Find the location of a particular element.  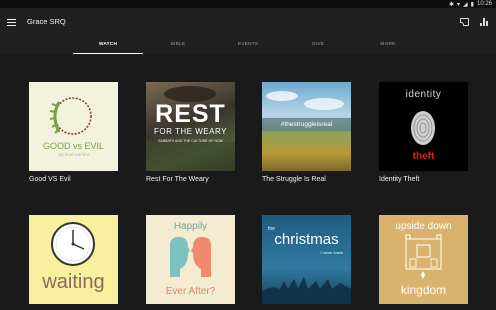

tab-bible: BIBLE is located at coordinates (178, 46).